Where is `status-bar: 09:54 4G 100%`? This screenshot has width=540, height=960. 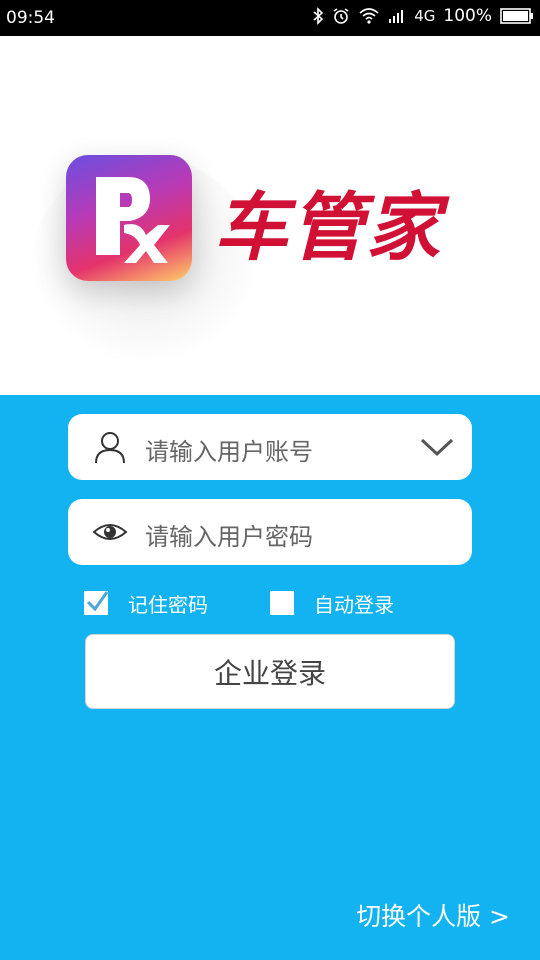 status-bar: 09:54 4G 100% is located at coordinates (270, 18).